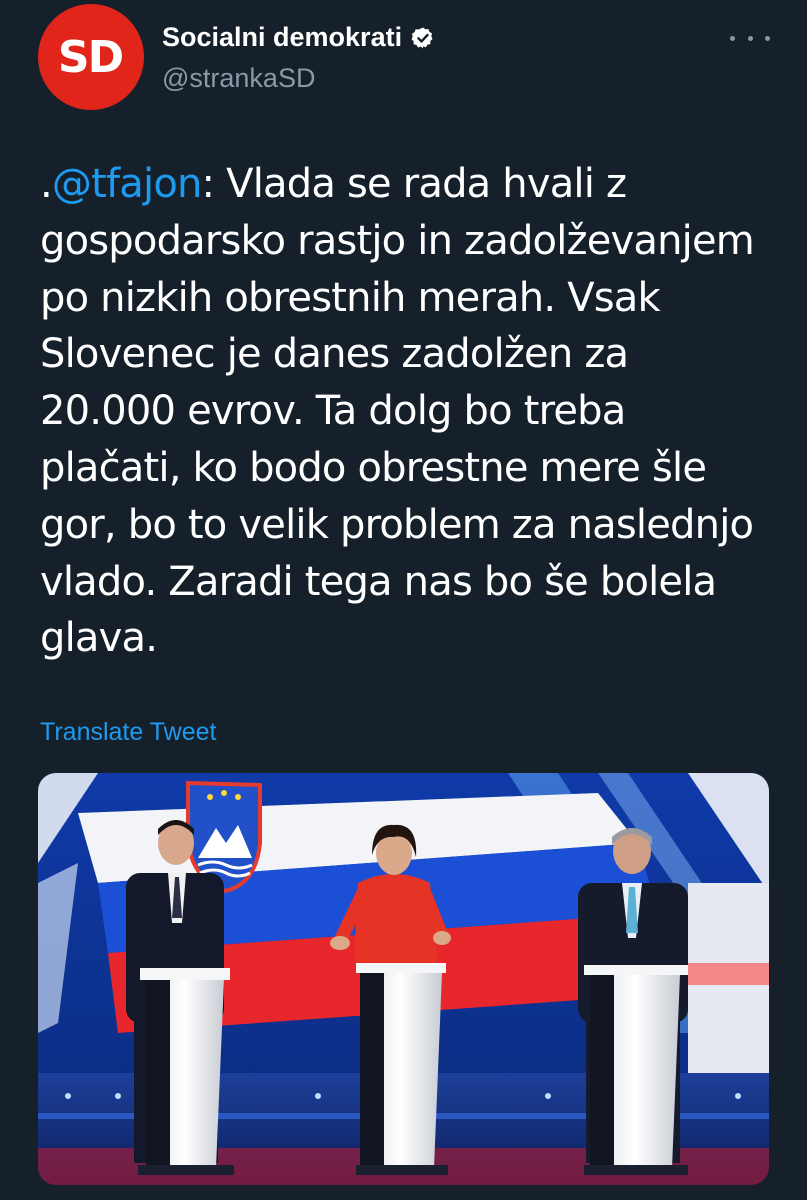 The width and height of the screenshot is (807, 1200). Describe the element at coordinates (99, 638) in the screenshot. I see `tweet-line: glava.` at that location.